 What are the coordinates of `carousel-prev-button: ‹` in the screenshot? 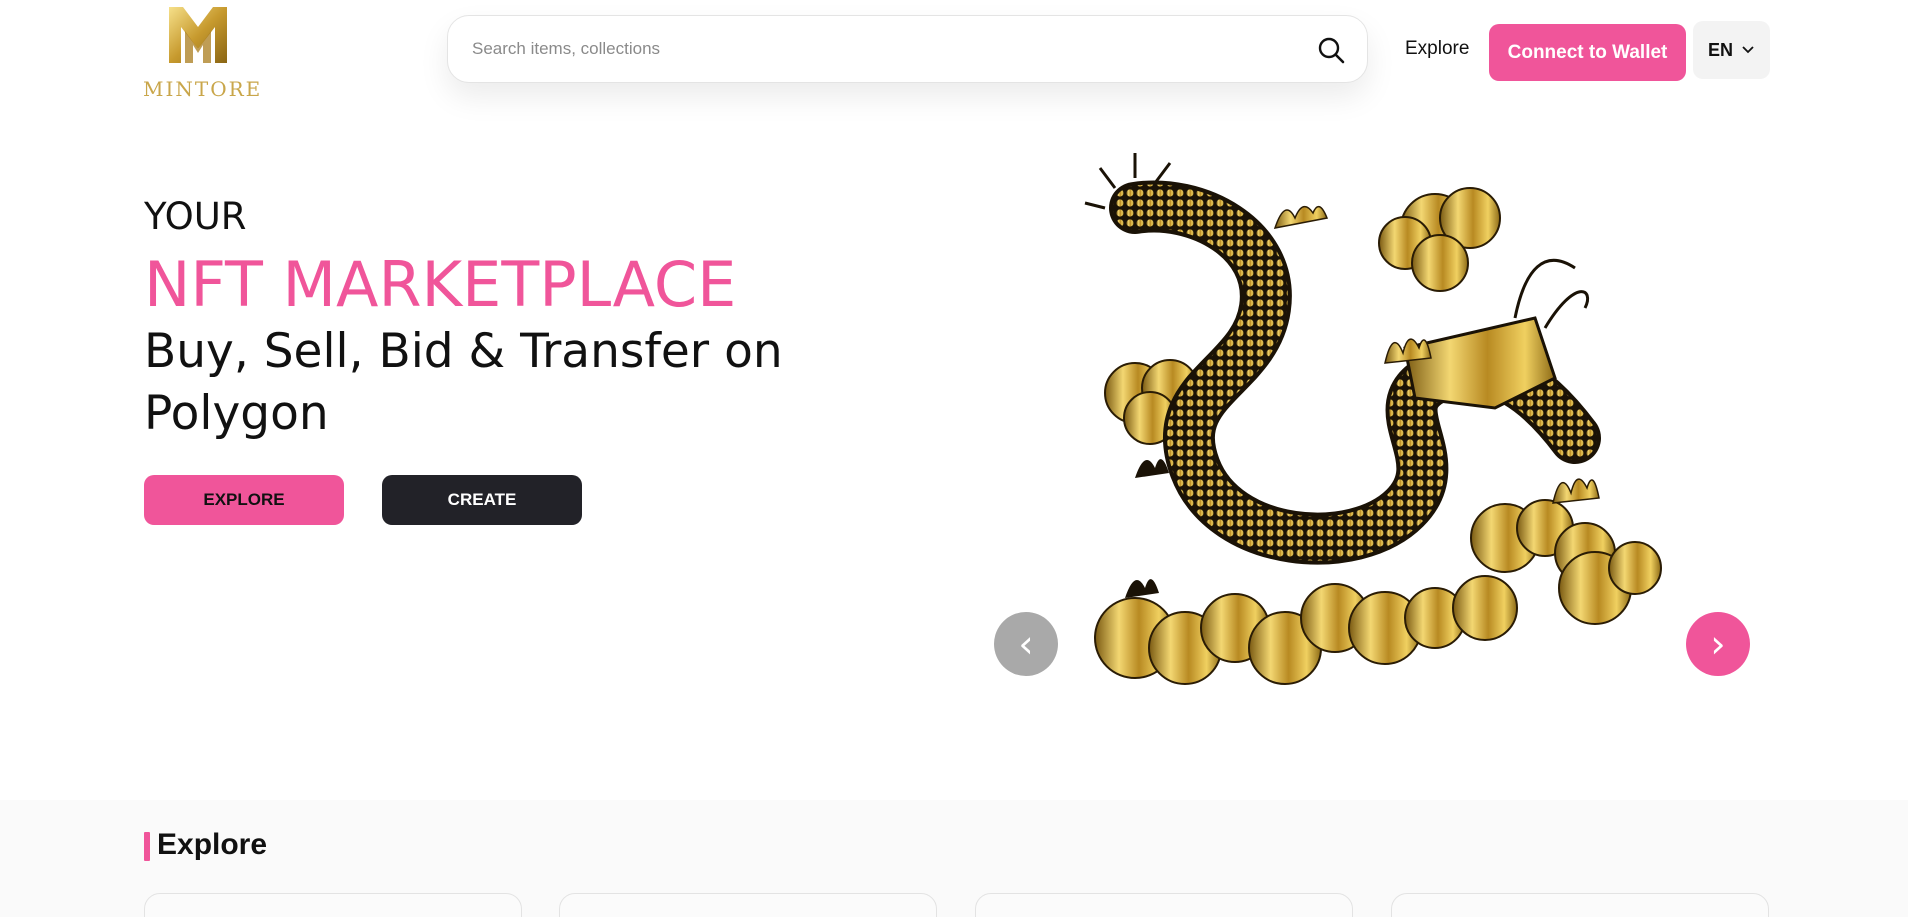 It's located at (1026, 644).